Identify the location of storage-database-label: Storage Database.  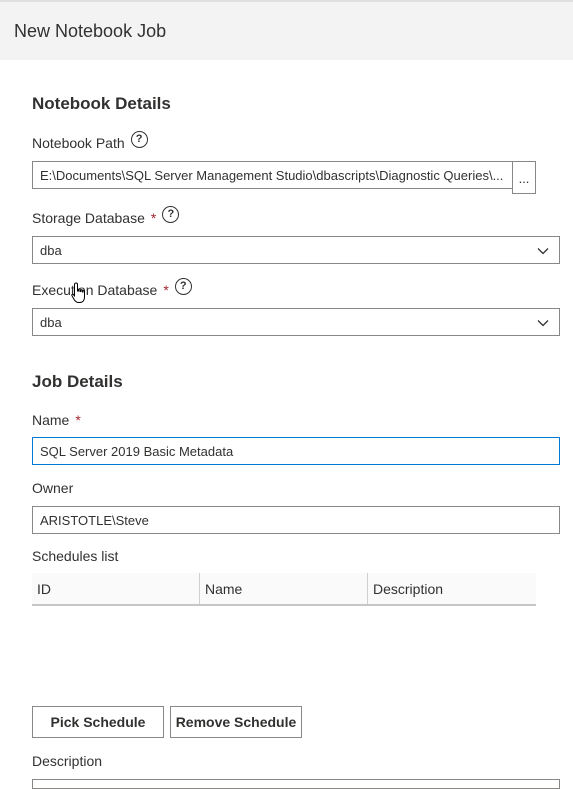
(88, 217).